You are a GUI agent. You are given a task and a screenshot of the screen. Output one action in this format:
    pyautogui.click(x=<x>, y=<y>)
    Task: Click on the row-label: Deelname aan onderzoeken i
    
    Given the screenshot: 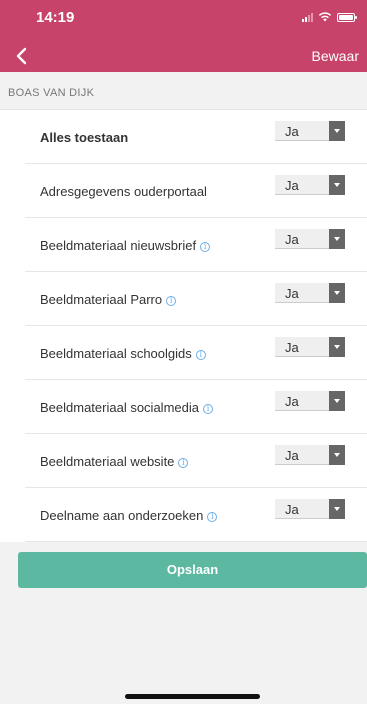 What is the action you would take?
    pyautogui.click(x=129, y=515)
    